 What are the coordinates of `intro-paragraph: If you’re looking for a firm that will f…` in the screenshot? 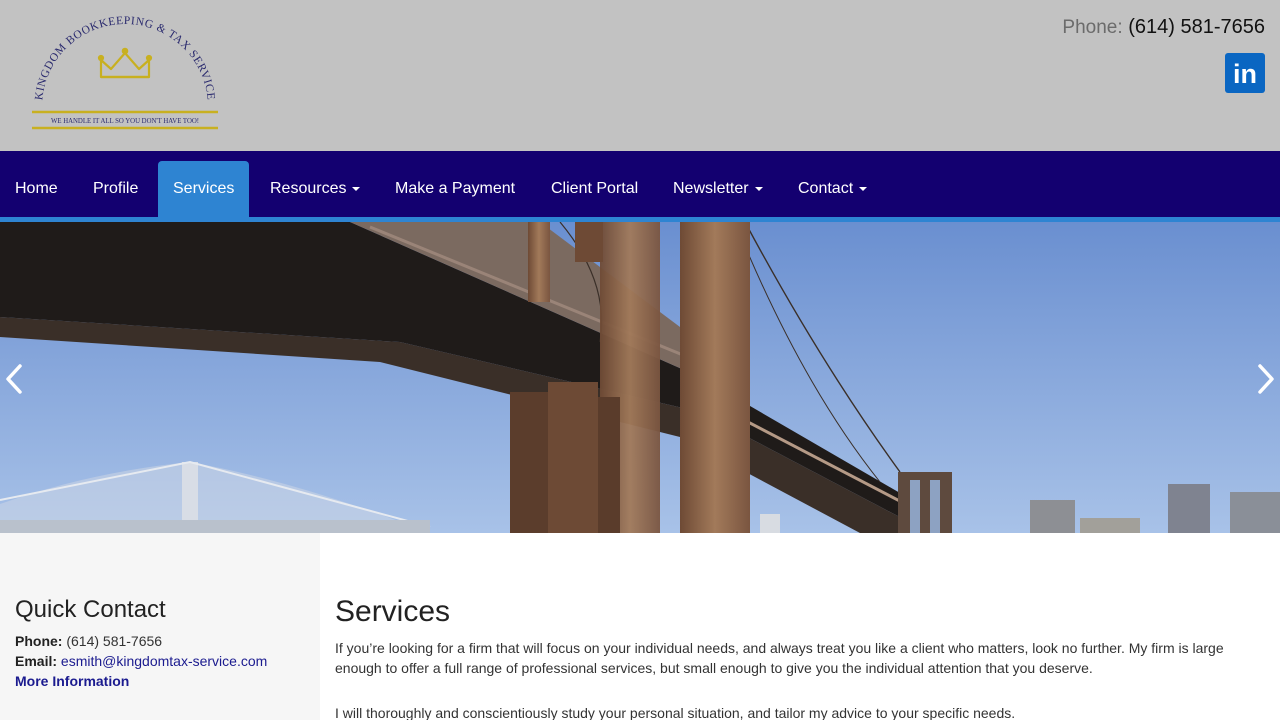 It's located at (779, 658).